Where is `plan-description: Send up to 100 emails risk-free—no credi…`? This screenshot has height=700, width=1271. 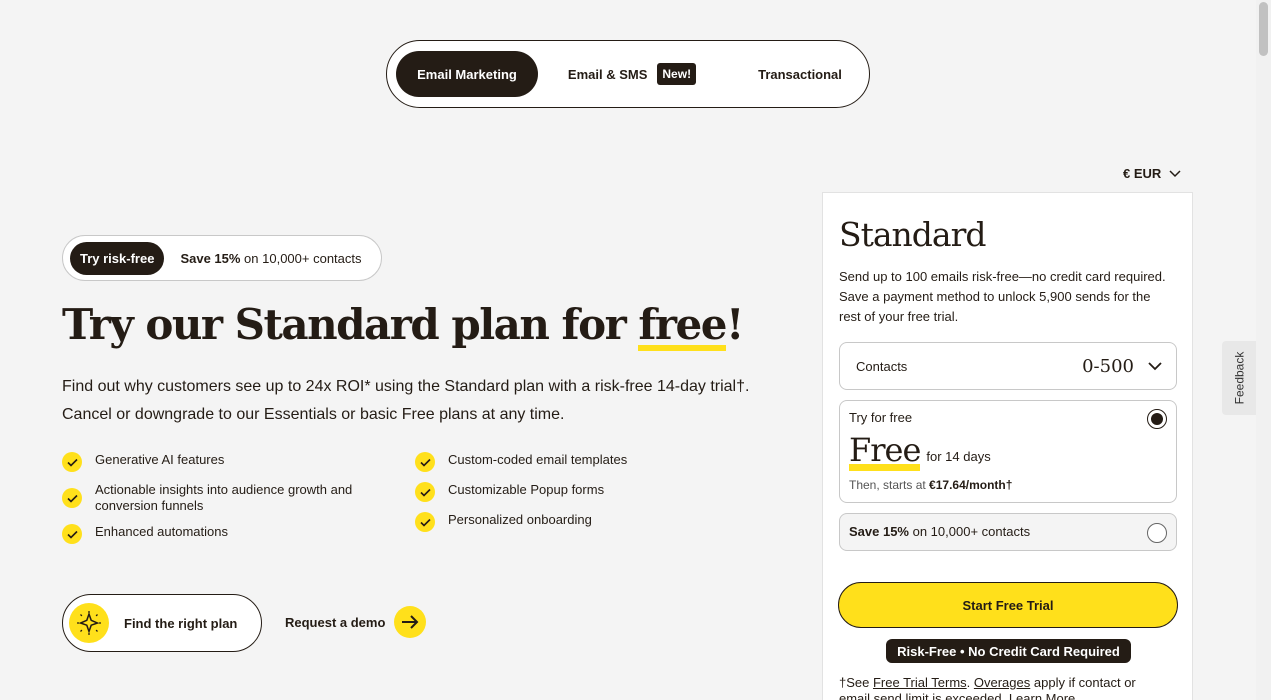 plan-description: Send up to 100 emails risk-free—no credi… is located at coordinates (1002, 296).